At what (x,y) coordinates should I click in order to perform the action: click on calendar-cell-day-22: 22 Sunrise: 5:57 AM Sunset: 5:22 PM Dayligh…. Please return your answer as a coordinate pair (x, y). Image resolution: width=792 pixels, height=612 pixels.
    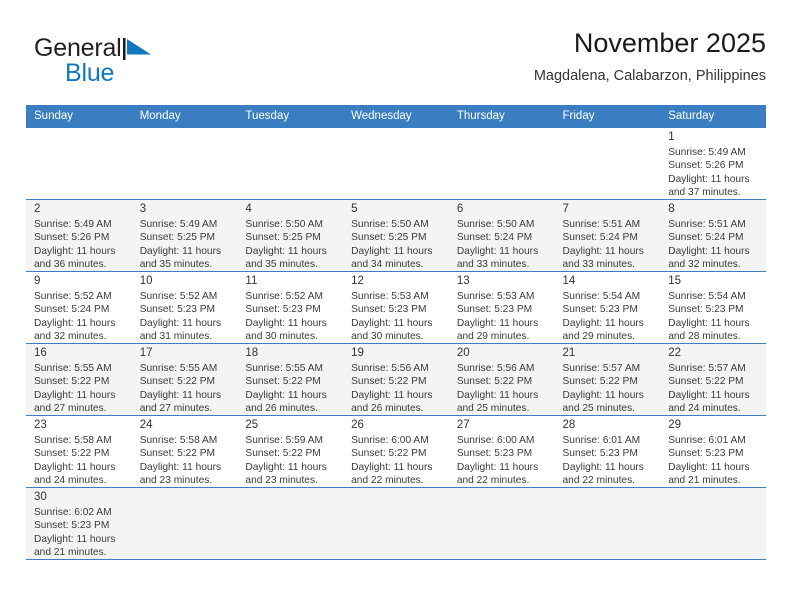
    Looking at the image, I should click on (713, 379).